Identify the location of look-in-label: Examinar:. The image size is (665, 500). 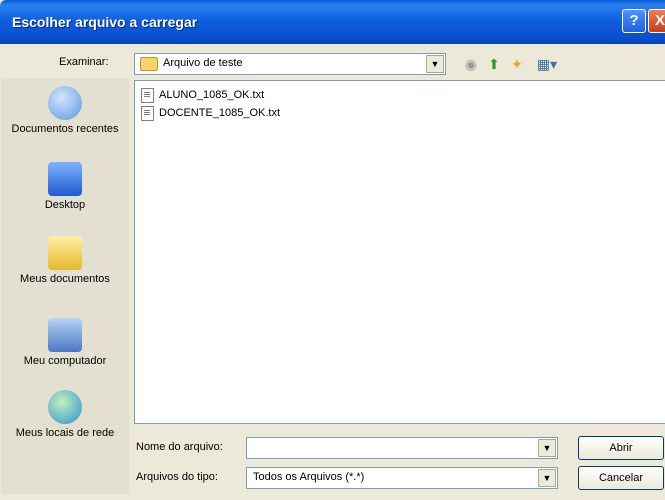
(84, 62).